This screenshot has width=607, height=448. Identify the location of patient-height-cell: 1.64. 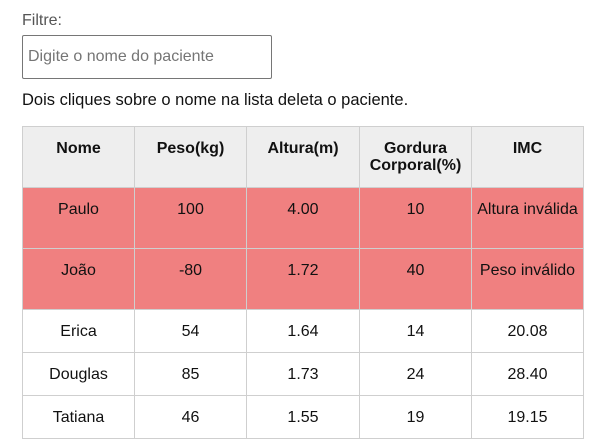
(303, 331).